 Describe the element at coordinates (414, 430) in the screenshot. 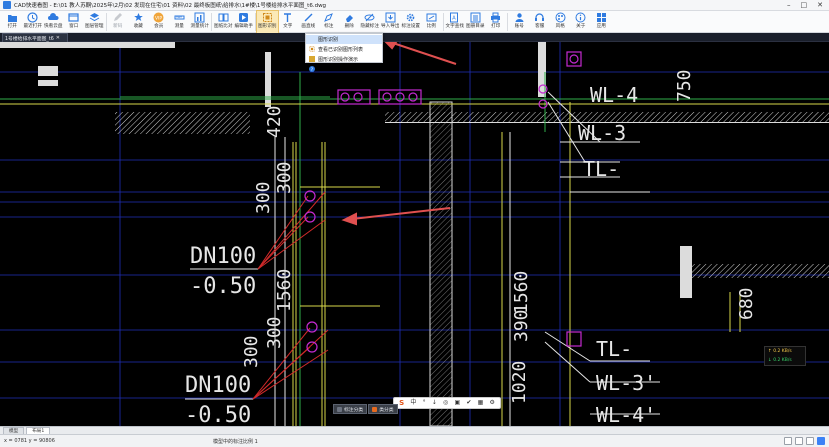

I see `layout-tabs: 模型 布局1` at that location.